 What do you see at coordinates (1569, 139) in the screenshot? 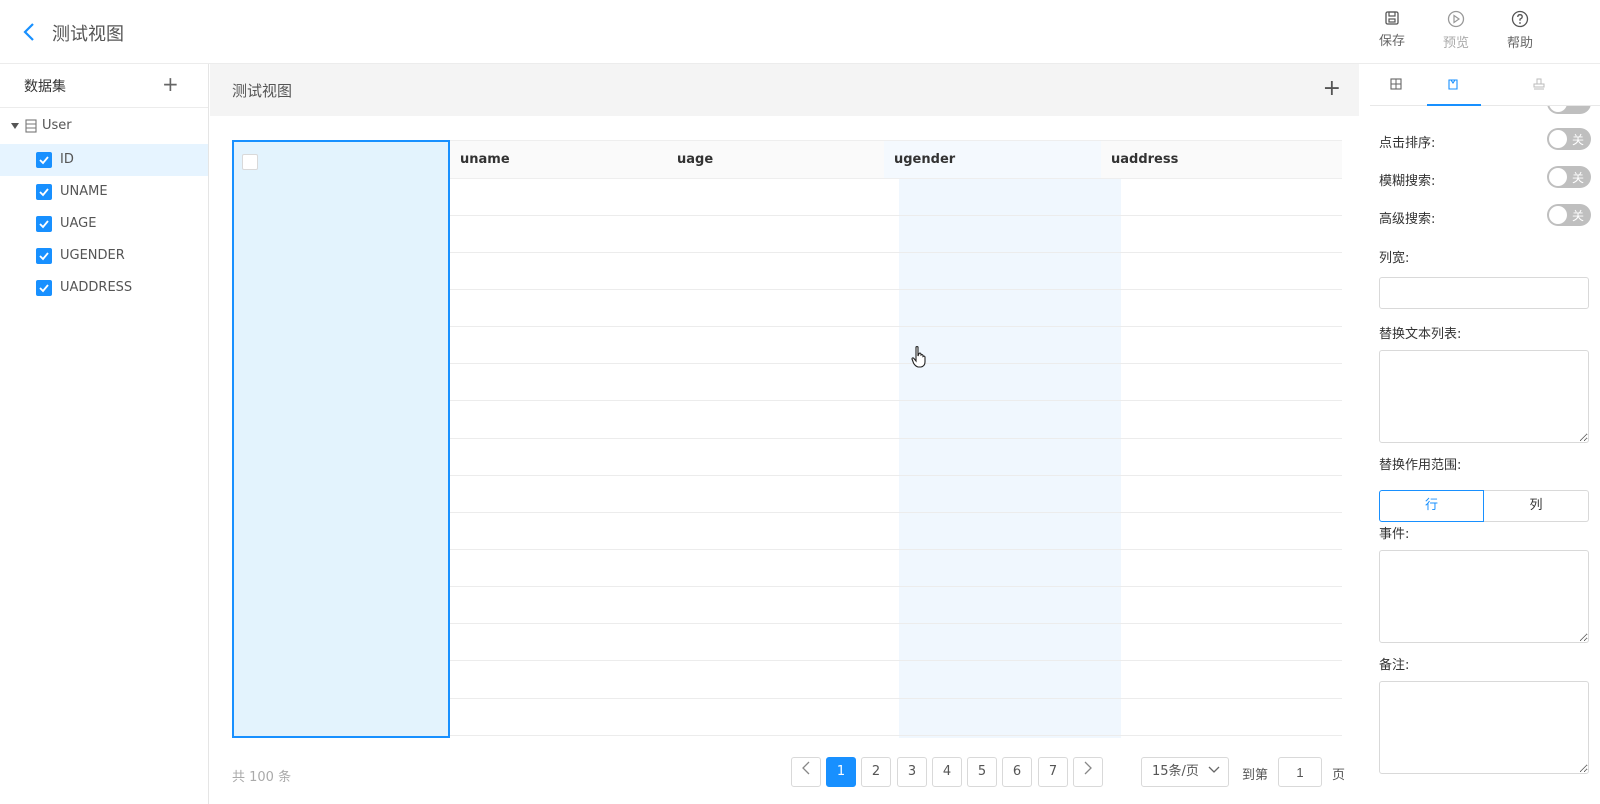
I see `click-sort-toggle: 关` at bounding box center [1569, 139].